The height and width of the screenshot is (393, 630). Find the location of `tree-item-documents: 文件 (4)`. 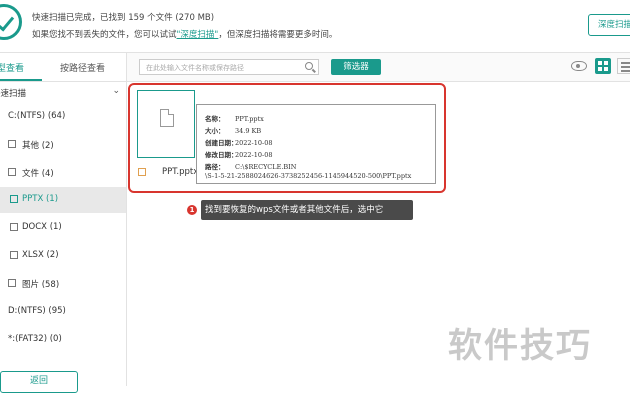

tree-item-documents: 文件 (4) is located at coordinates (63, 173).